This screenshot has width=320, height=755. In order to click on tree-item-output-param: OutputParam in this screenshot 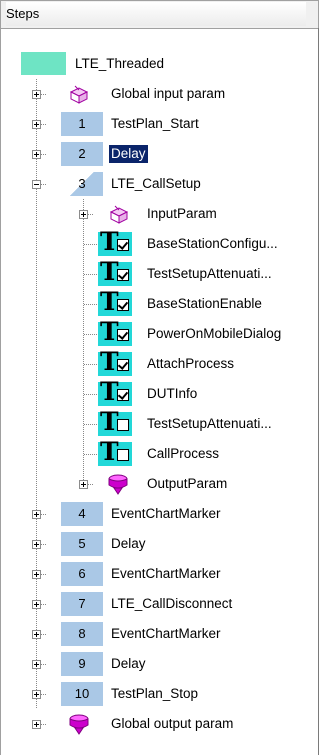, I will do `click(160, 484)`.